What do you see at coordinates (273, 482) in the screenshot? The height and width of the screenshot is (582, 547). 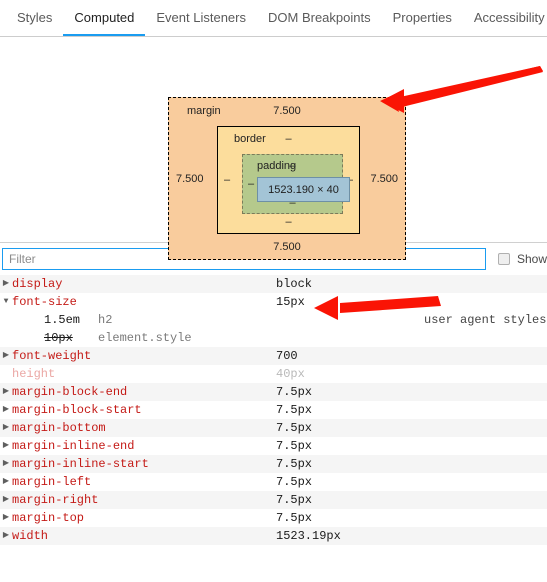 I see `property-row-margin-left: ▶ margin-left 7.5px` at bounding box center [273, 482].